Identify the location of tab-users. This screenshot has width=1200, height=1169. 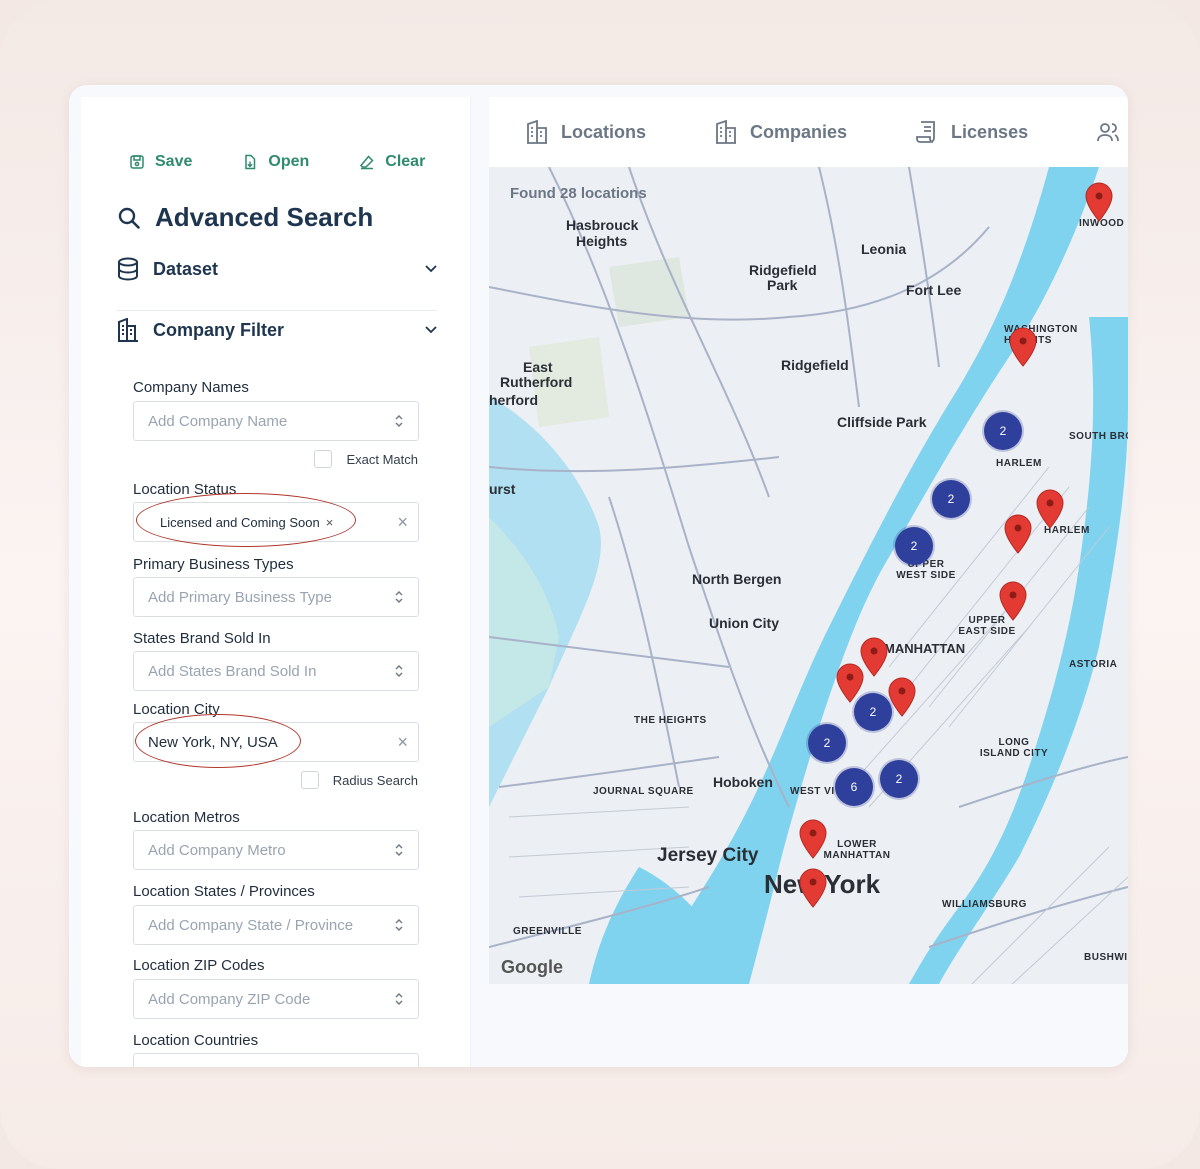
(1108, 132).